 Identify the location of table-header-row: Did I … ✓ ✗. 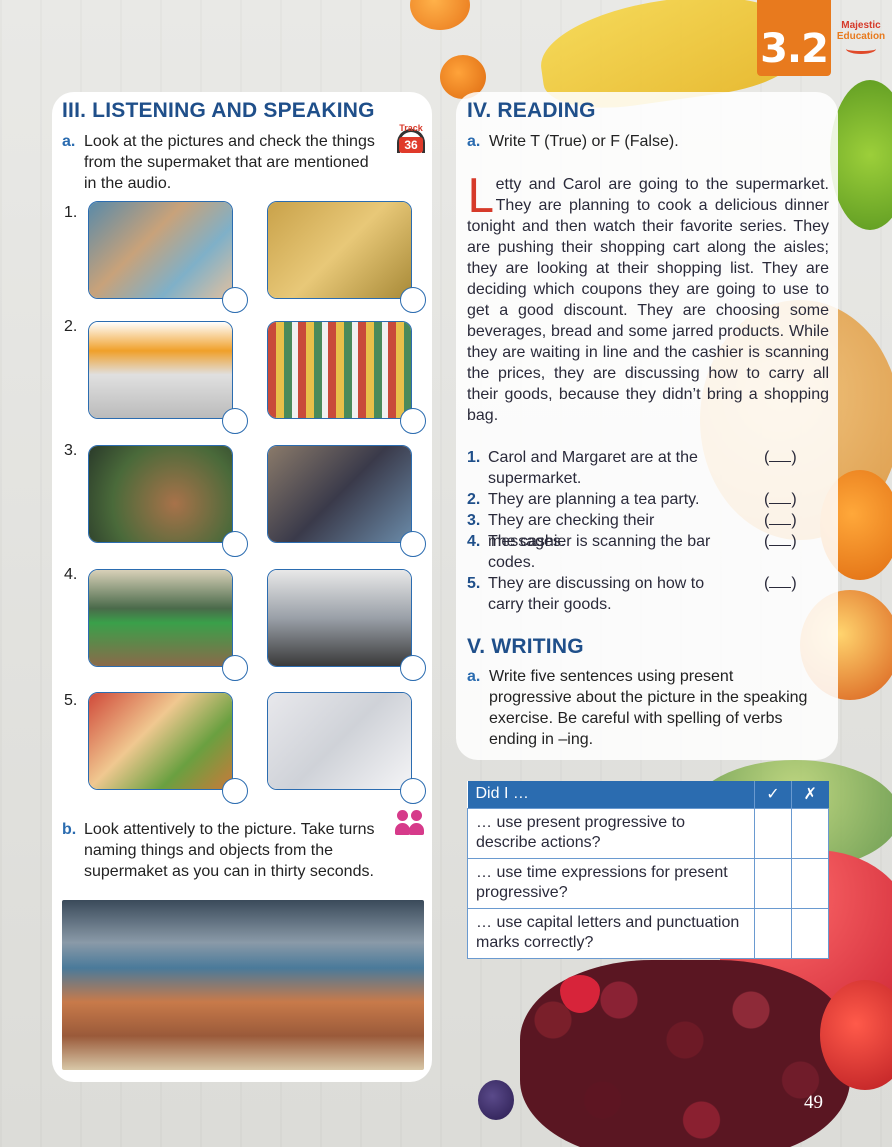
(648, 794).